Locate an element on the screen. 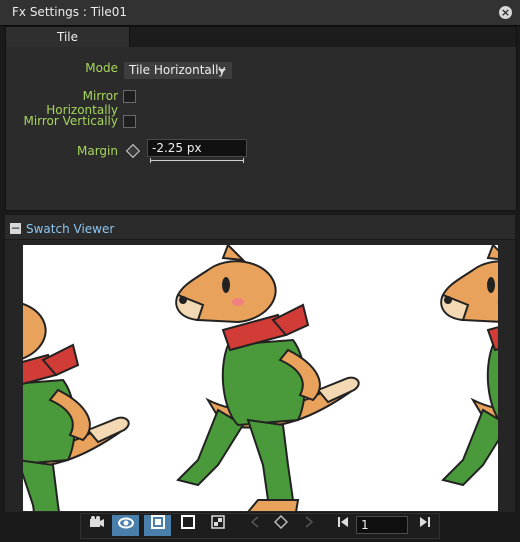 The image size is (520, 542). margin-slider is located at coordinates (197, 160).